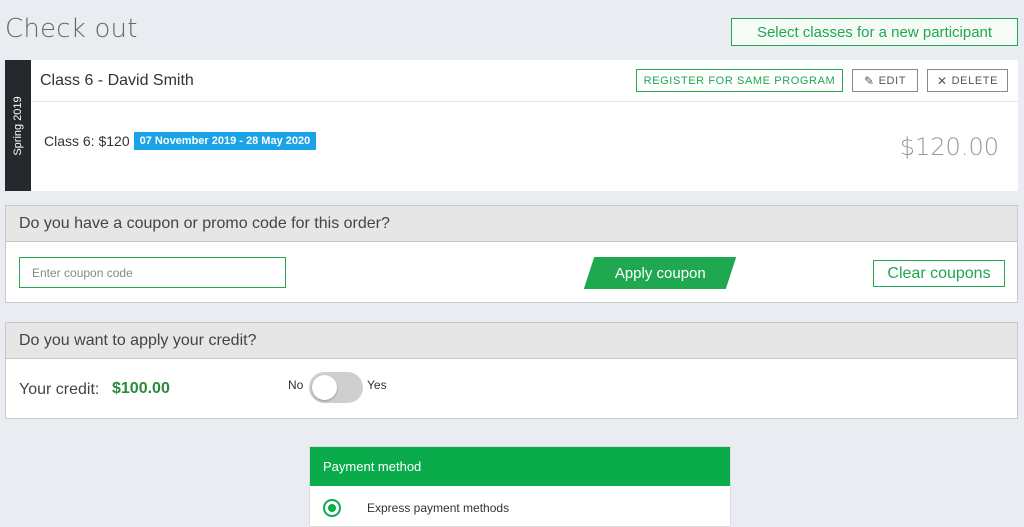 This screenshot has width=1024, height=527. I want to click on register-label: REGISTER FOR SAME PROGRAM, so click(739, 80).